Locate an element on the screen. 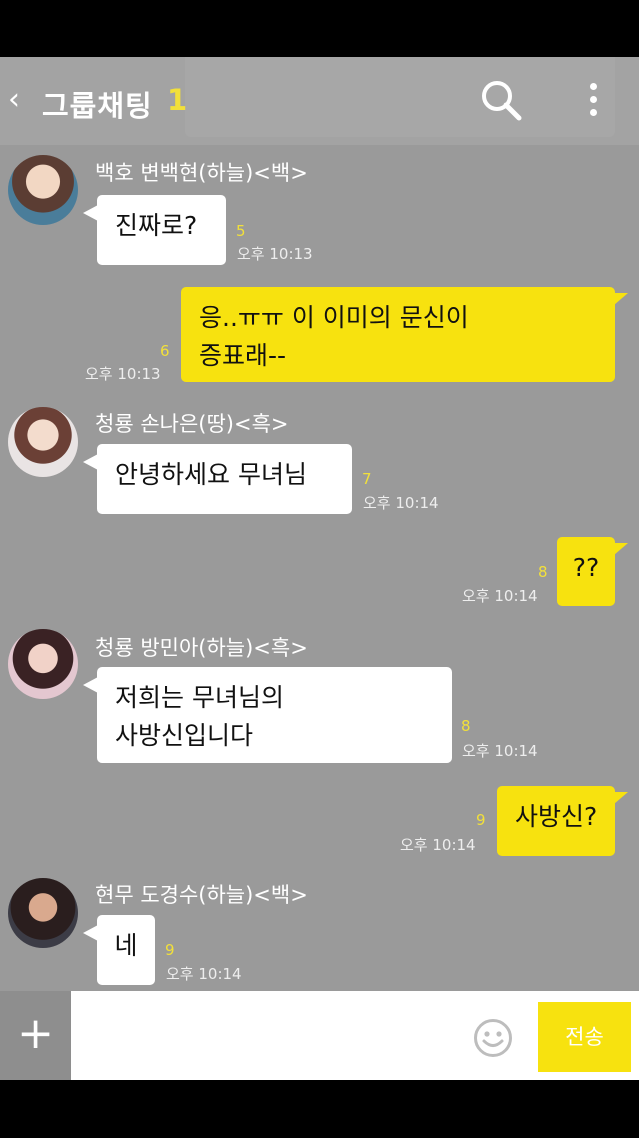  sender-name: 청룡 손나은(땅)<흑> is located at coordinates (192, 424).